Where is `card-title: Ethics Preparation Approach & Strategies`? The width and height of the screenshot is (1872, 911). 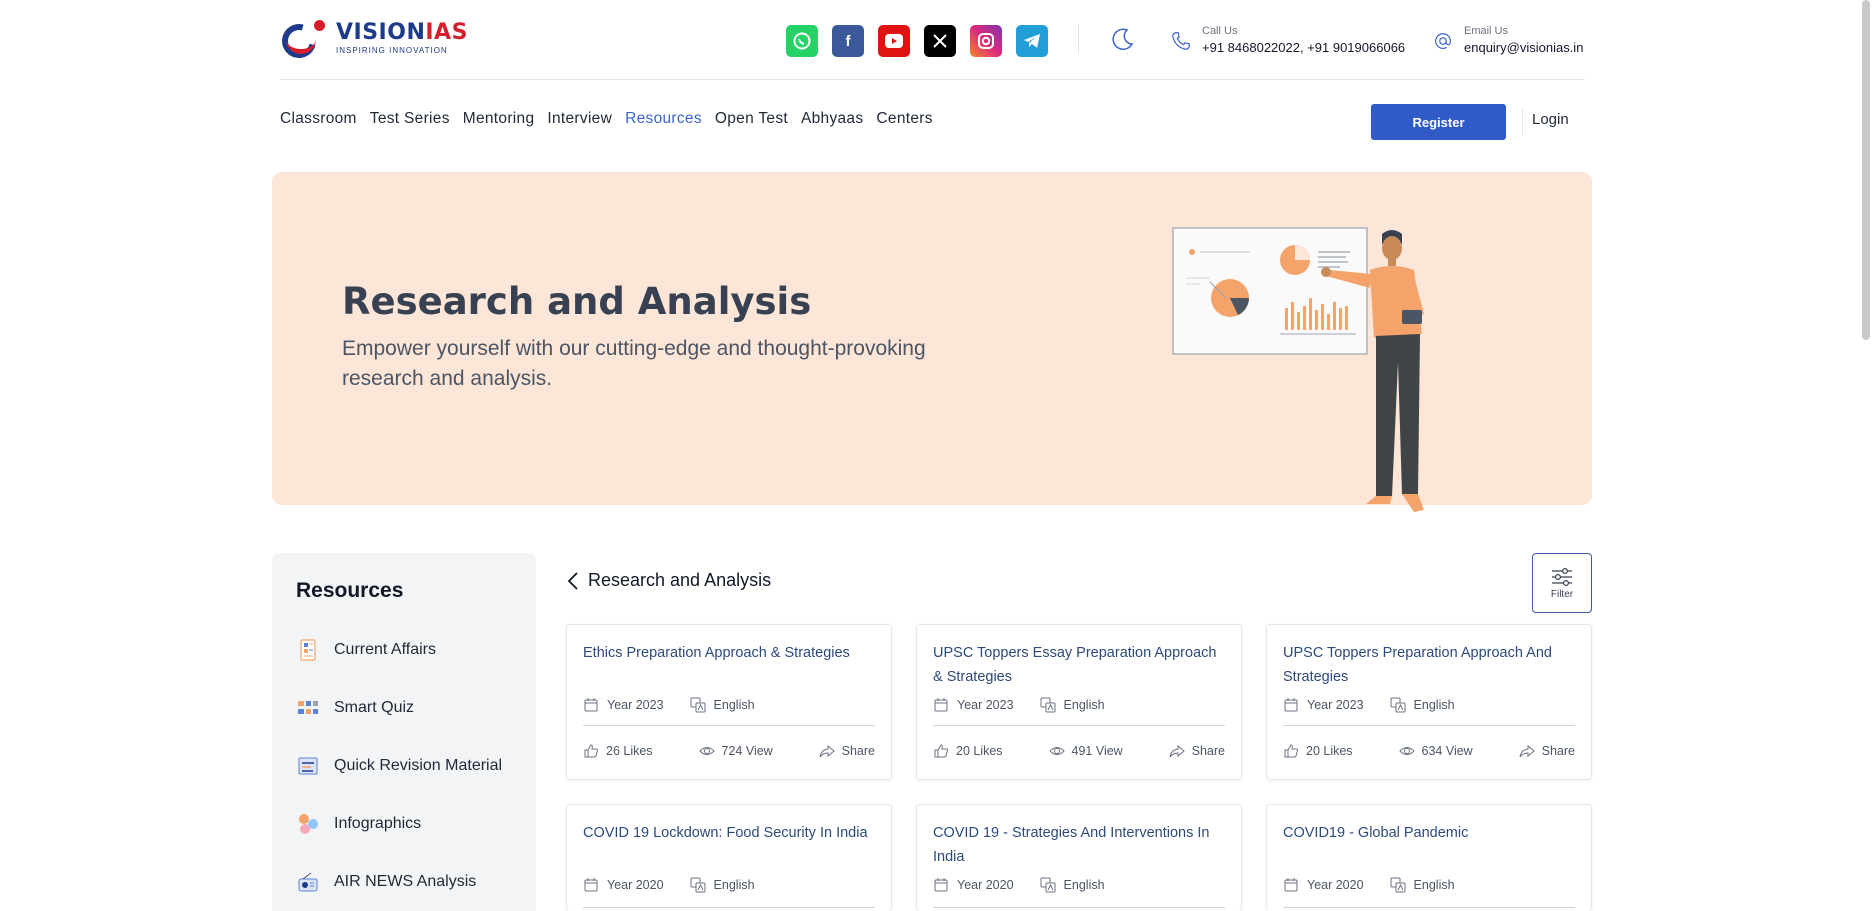 card-title: Ethics Preparation Approach & Strategies is located at coordinates (716, 653).